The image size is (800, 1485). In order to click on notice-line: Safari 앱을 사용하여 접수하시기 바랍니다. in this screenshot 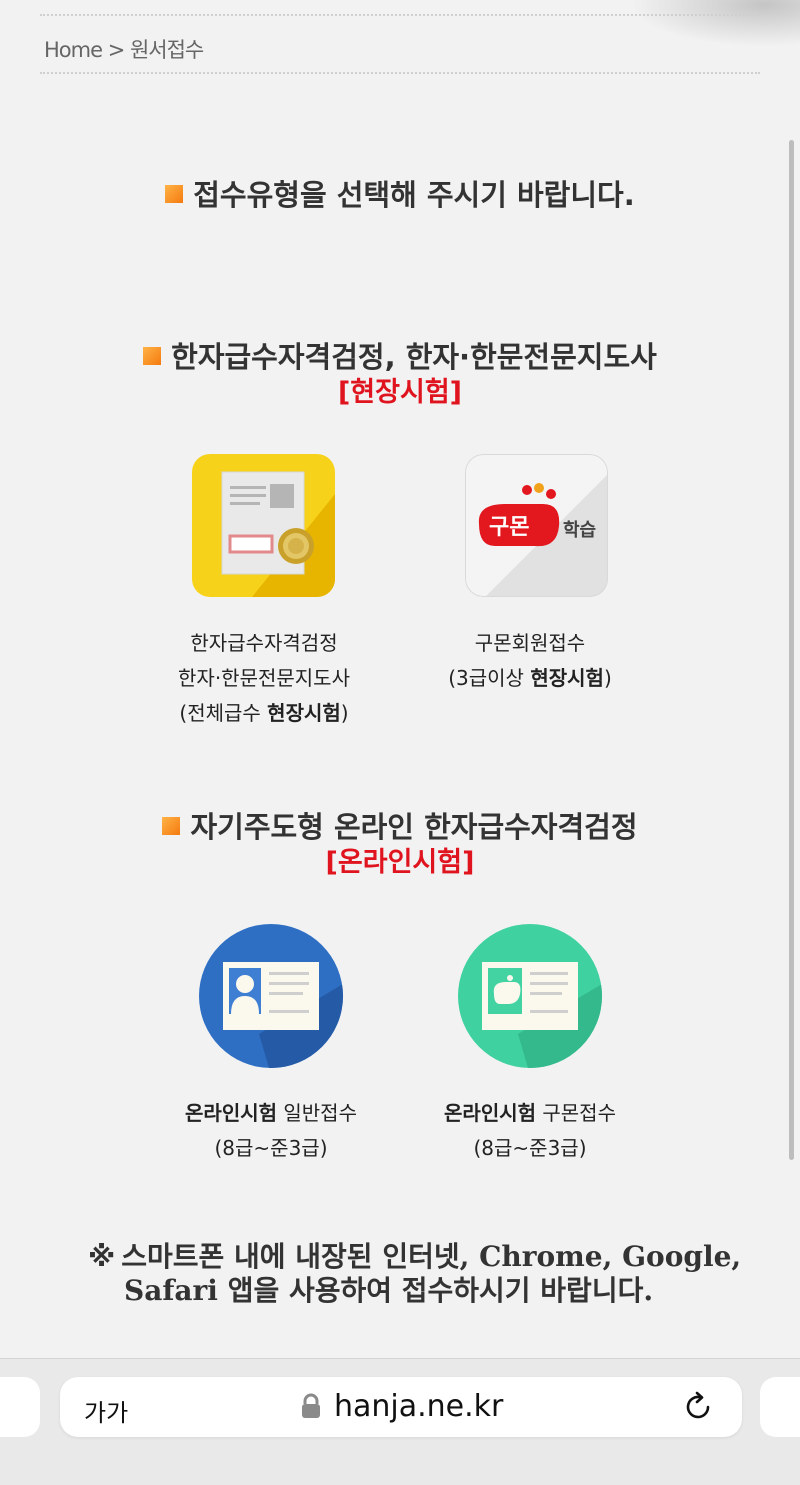, I will do `click(389, 1290)`.